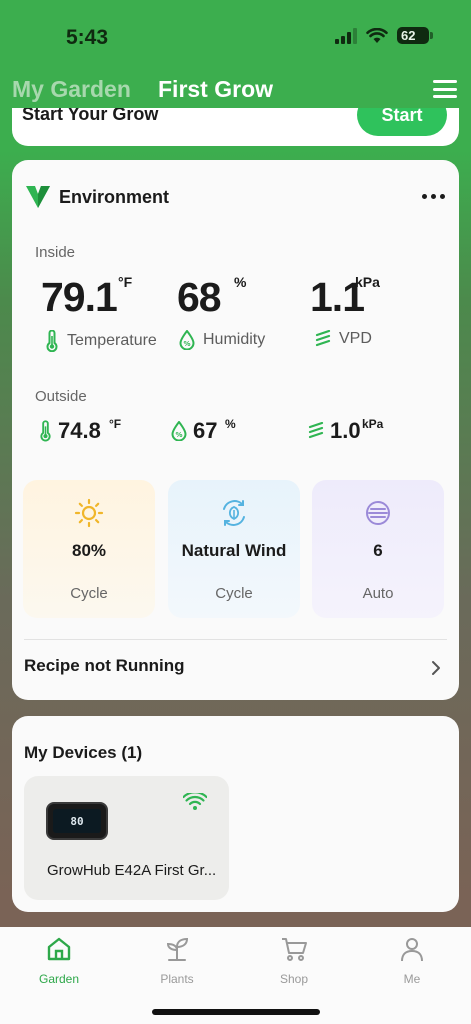 The width and height of the screenshot is (471, 1024). Describe the element at coordinates (346, 35) in the screenshot. I see `cellular-signal-icon` at that location.